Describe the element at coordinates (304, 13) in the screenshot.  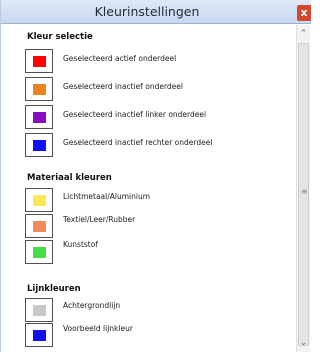
I see `close-button: x` at that location.